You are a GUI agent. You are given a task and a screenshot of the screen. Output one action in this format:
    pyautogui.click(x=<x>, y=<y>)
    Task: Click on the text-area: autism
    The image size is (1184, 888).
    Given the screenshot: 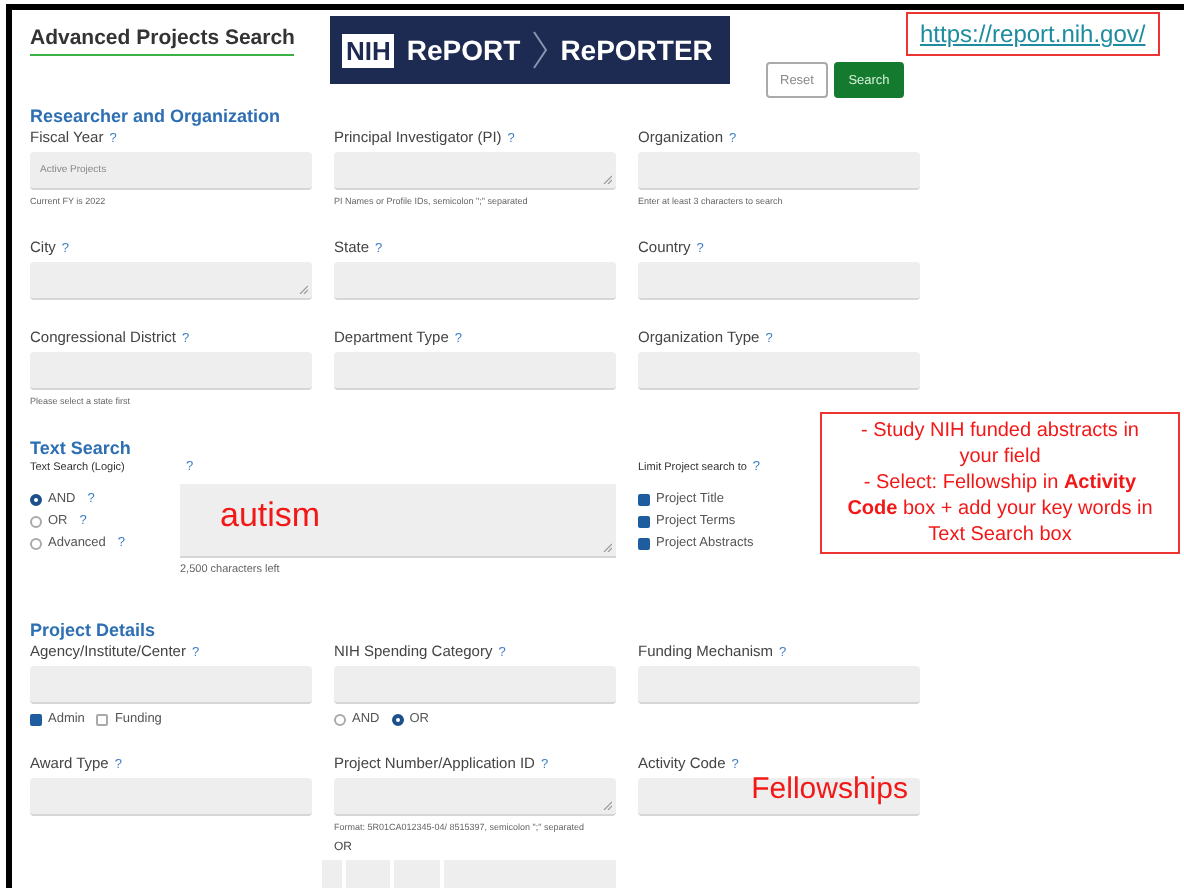 What is the action you would take?
    pyautogui.click(x=398, y=521)
    